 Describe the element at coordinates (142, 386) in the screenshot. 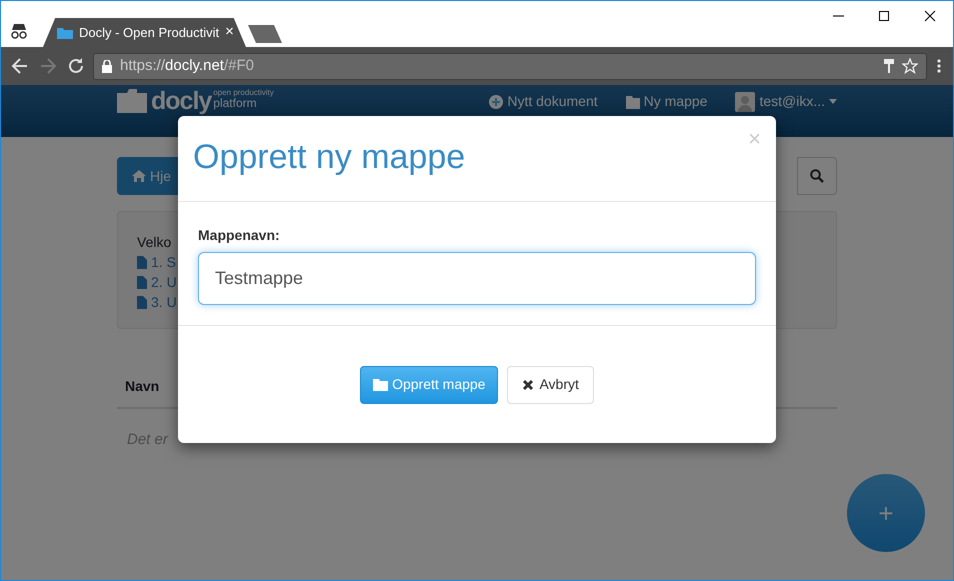

I see `column-header: Navn` at that location.